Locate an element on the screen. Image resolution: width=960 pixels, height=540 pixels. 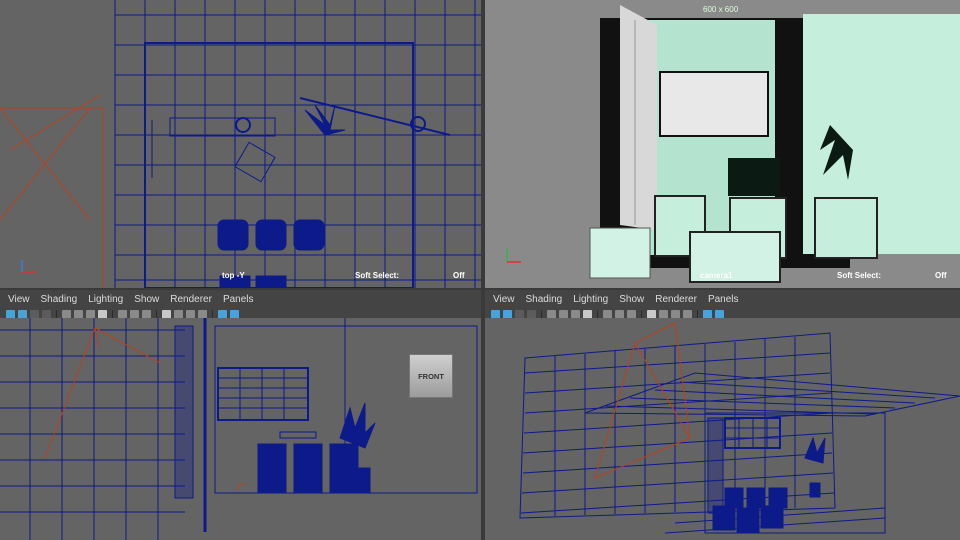
camera-label: camera1 is located at coordinates (716, 275).